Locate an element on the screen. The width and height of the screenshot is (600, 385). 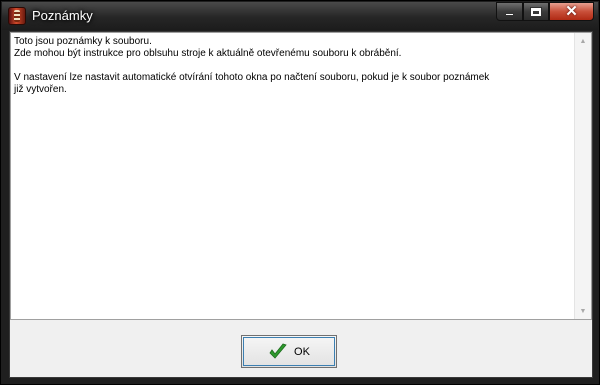
maximize-button is located at coordinates (536, 11).